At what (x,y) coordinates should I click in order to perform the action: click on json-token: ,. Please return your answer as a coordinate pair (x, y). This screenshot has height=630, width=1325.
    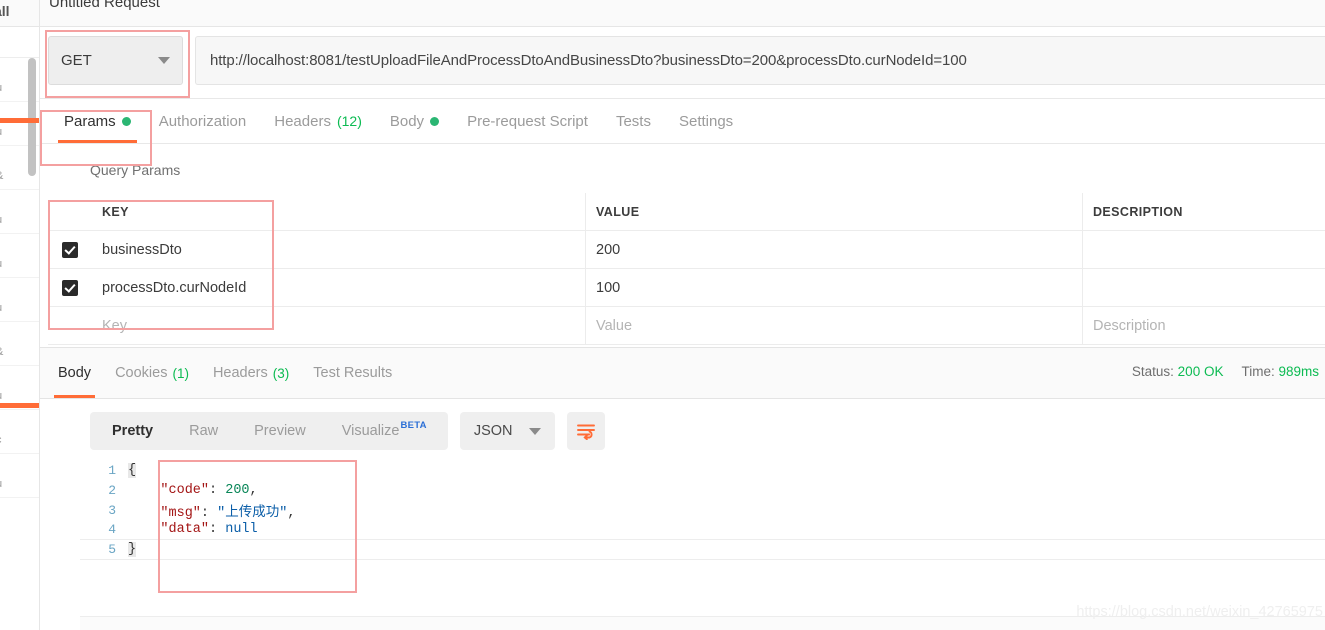
    Looking at the image, I should click on (253, 490).